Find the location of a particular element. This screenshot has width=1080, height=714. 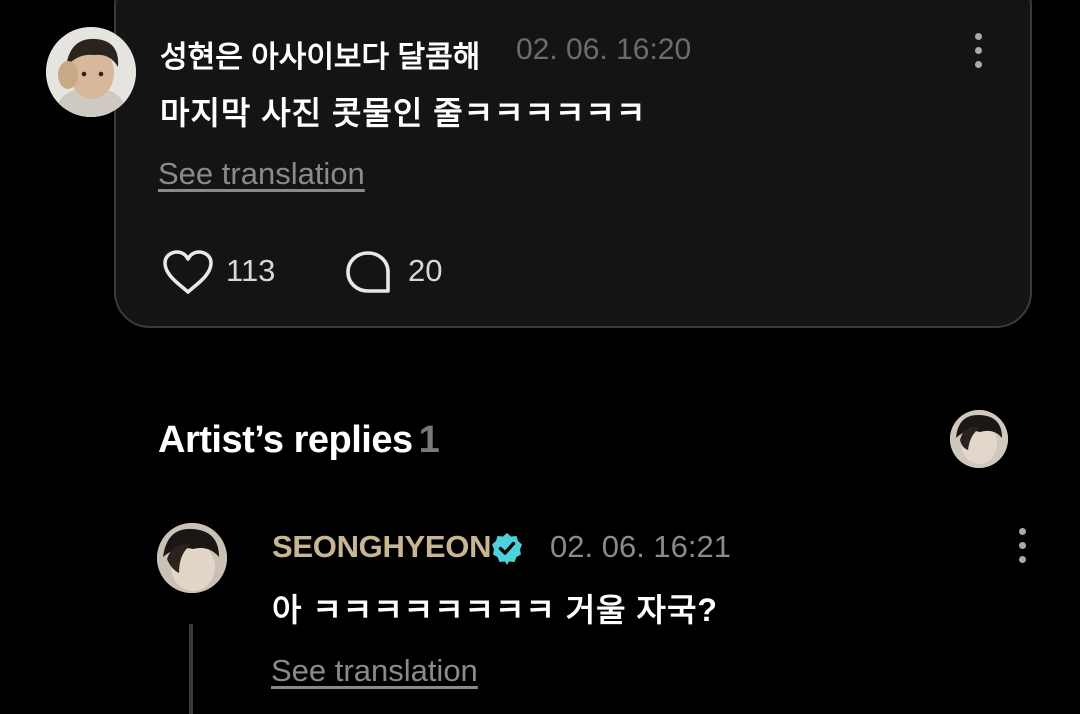

thread-line is located at coordinates (191, 669).